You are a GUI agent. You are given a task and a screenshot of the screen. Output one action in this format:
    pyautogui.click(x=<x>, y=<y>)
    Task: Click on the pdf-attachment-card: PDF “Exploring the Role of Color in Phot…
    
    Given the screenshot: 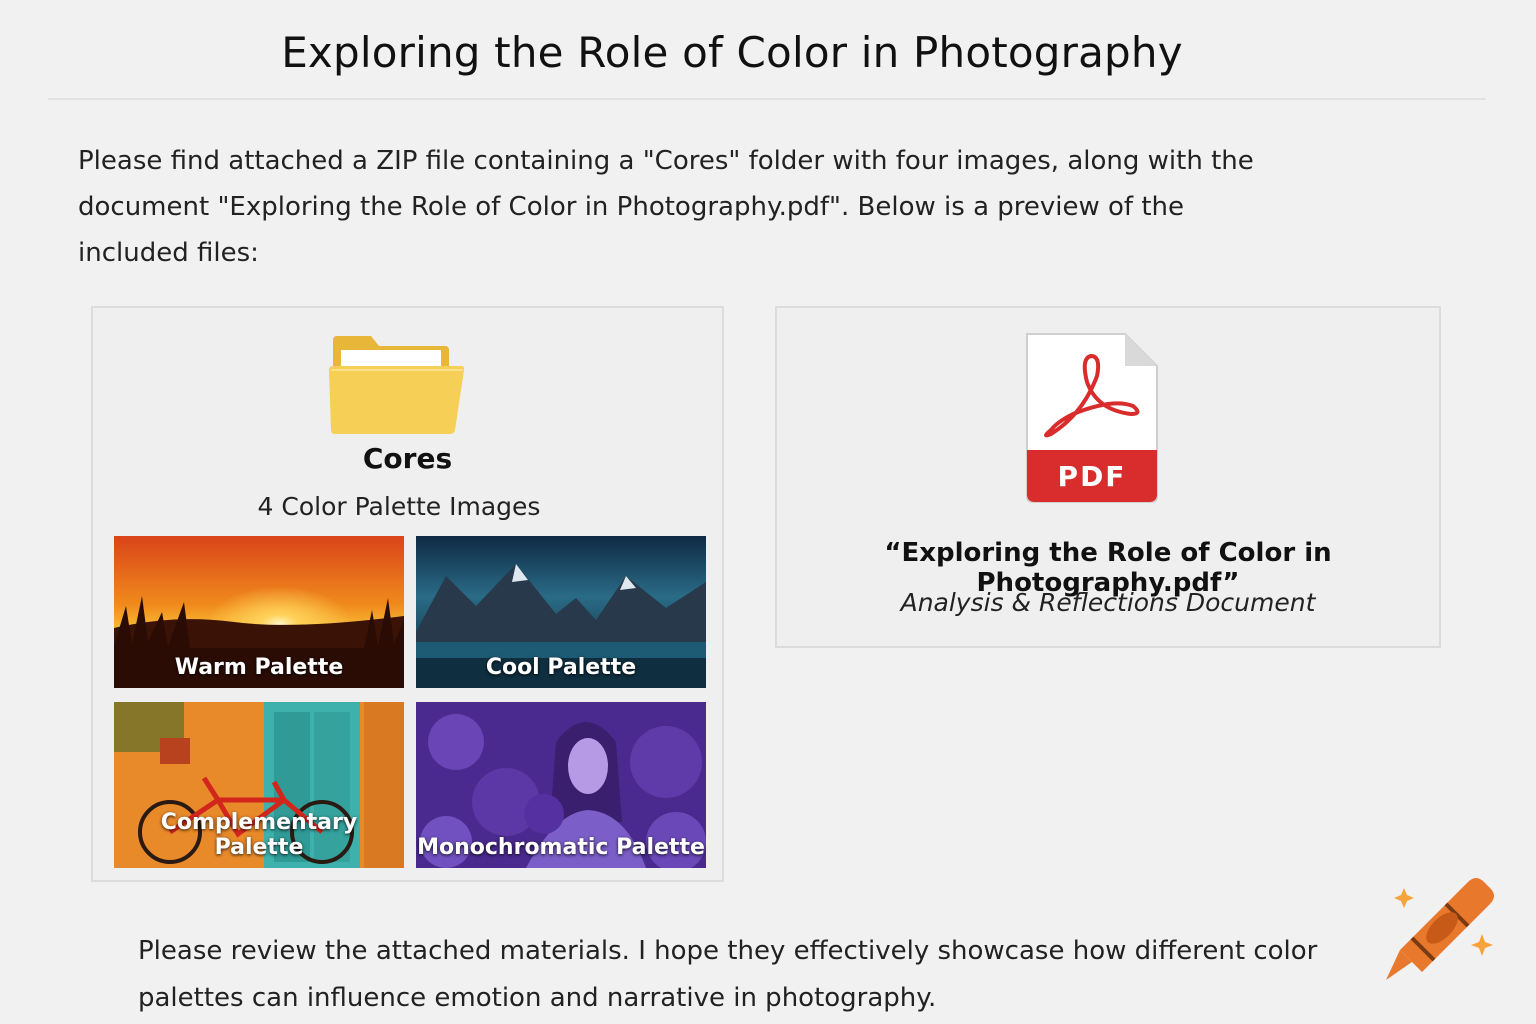 What is the action you would take?
    pyautogui.click(x=1108, y=477)
    